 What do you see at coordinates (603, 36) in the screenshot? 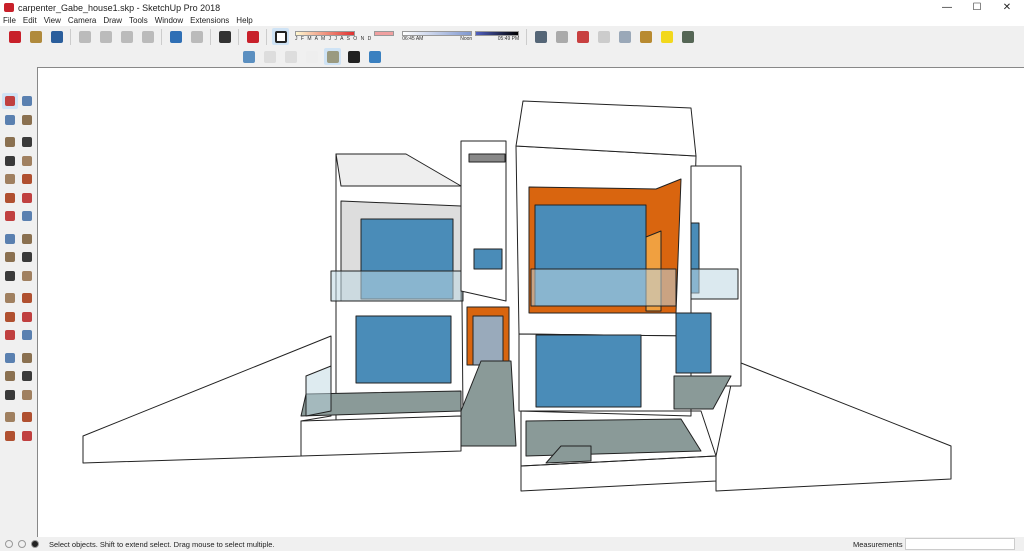
I see `fog-icon` at bounding box center [603, 36].